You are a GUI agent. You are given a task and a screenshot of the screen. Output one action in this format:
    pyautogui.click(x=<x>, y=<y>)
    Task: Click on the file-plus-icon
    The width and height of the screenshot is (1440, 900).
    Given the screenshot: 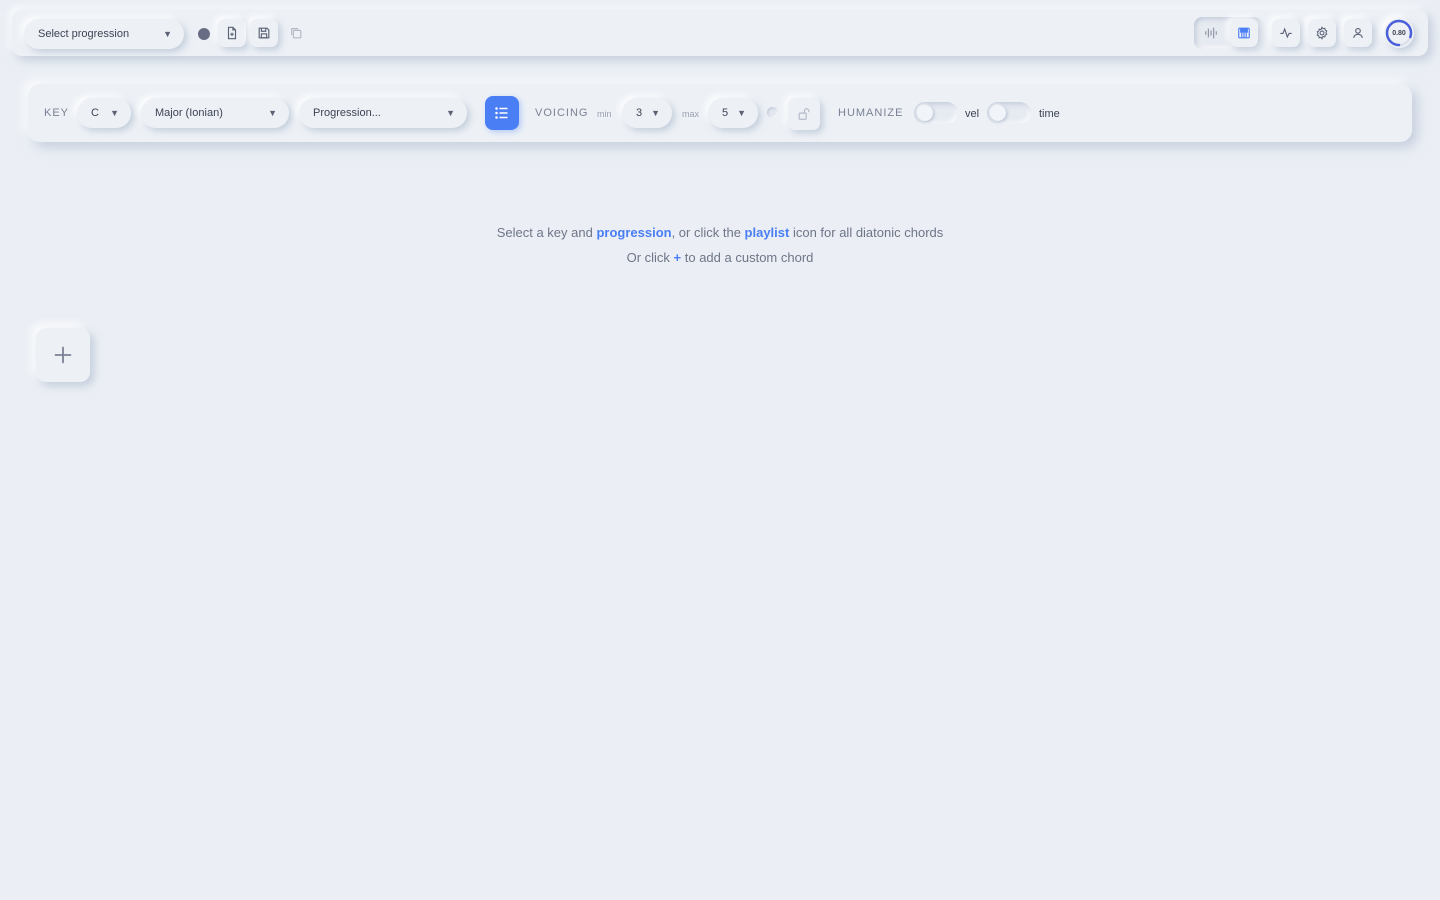 What is the action you would take?
    pyautogui.click(x=232, y=33)
    